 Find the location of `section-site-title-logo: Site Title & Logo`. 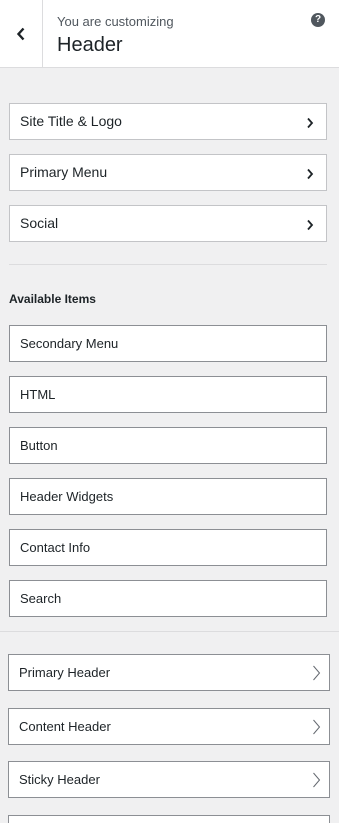

section-site-title-logo: Site Title & Logo is located at coordinates (168, 121).